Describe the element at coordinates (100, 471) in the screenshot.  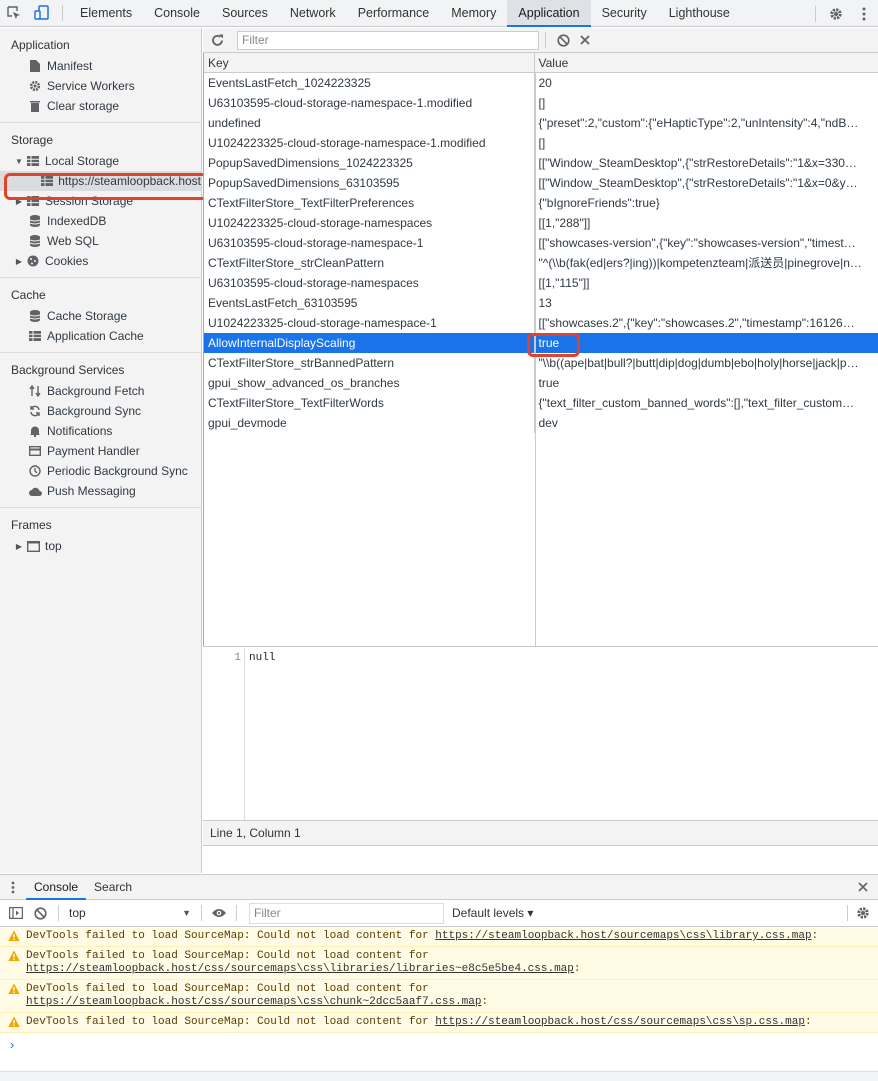
I see `sidebar-item-periodic-background-sync: Periodic Background Sync` at that location.